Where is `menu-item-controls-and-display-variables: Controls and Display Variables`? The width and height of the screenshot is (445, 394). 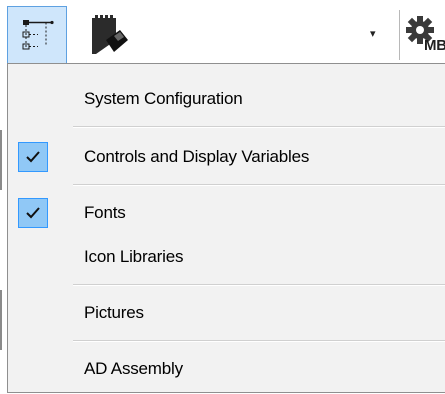
menu-item-controls-and-display-variables: Controls and Display Variables is located at coordinates (226, 157).